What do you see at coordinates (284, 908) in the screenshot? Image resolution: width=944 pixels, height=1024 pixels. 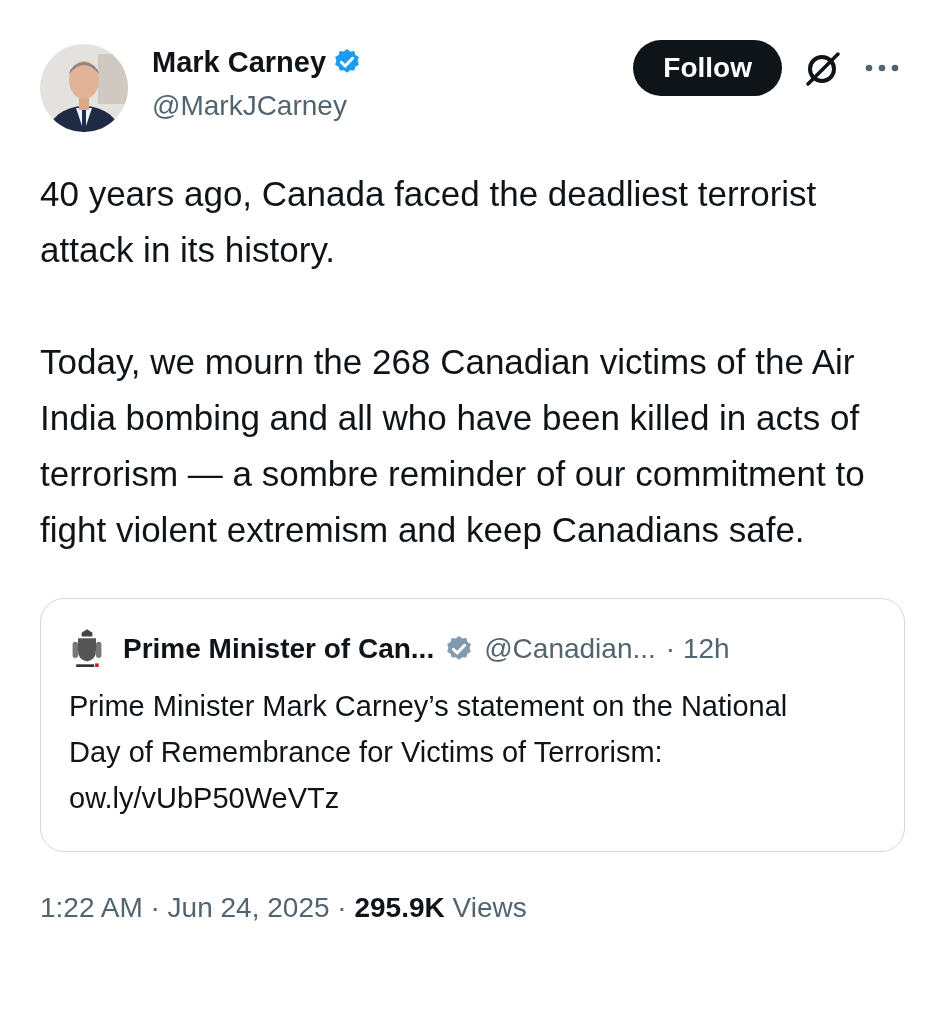 I see `post-timestamp-views: 1:22 AM · Jun 24, 2025 · 295.9K Views` at bounding box center [284, 908].